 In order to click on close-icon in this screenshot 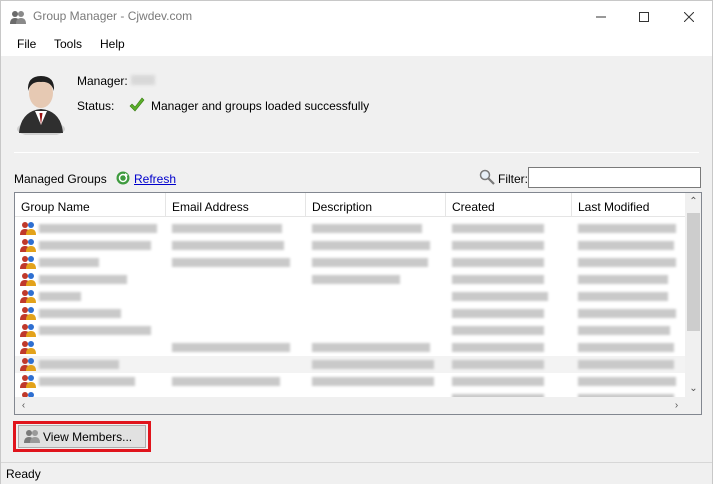, I will do `click(689, 16)`.